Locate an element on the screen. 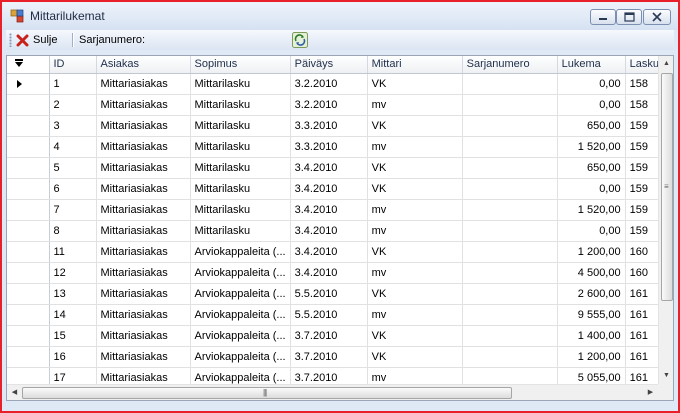 The height and width of the screenshot is (413, 680). vertical-scroll-thumb: ≡ is located at coordinates (667, 187).